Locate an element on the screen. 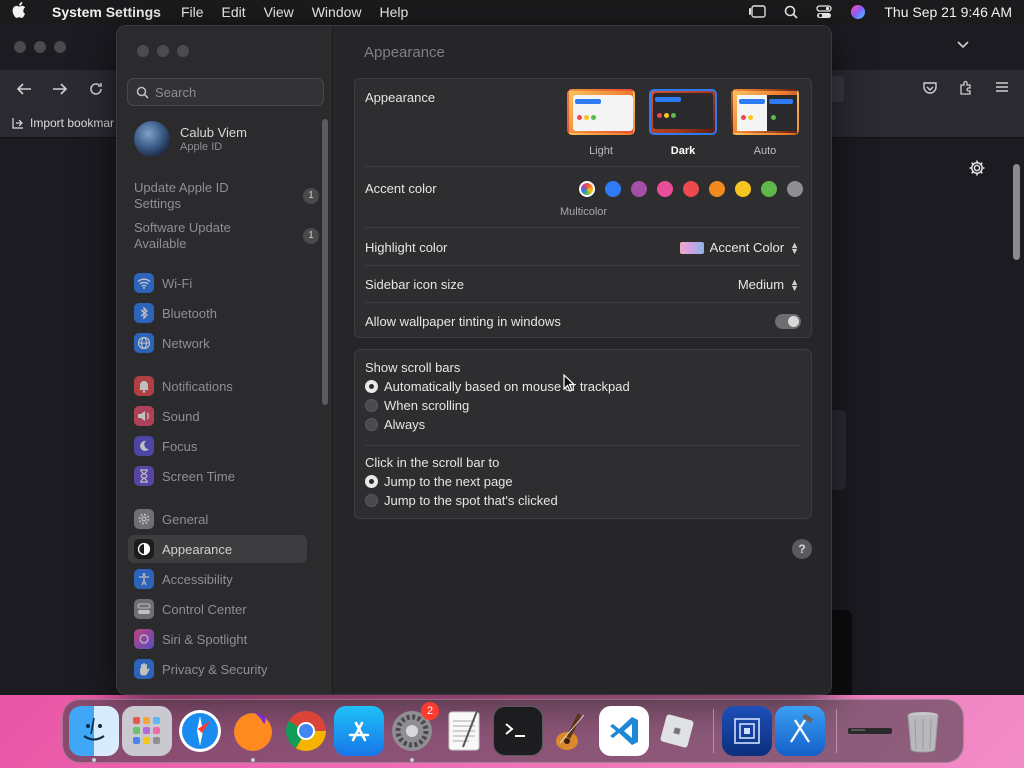 This screenshot has height=768, width=1024. accent-graphite-swatch is located at coordinates (795, 189).